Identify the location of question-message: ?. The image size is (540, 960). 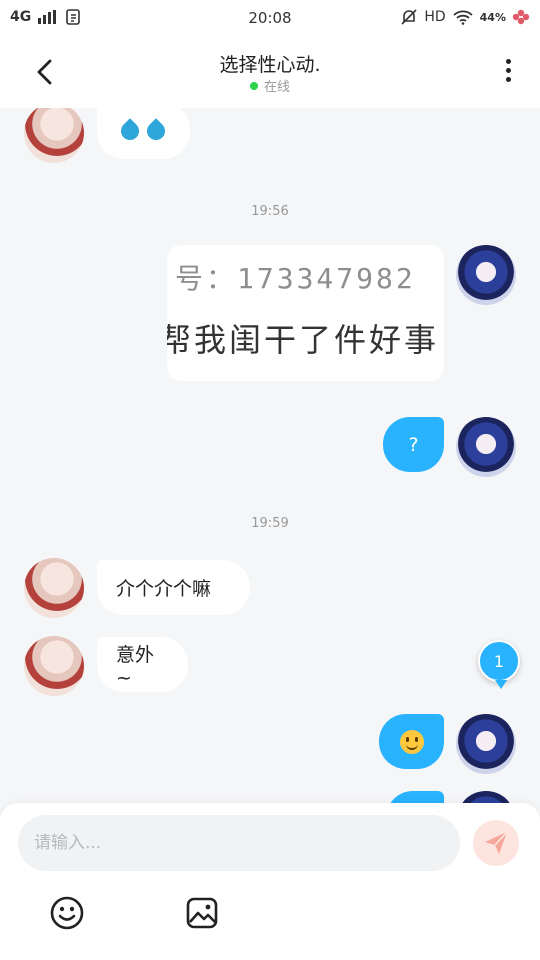
(413, 444).